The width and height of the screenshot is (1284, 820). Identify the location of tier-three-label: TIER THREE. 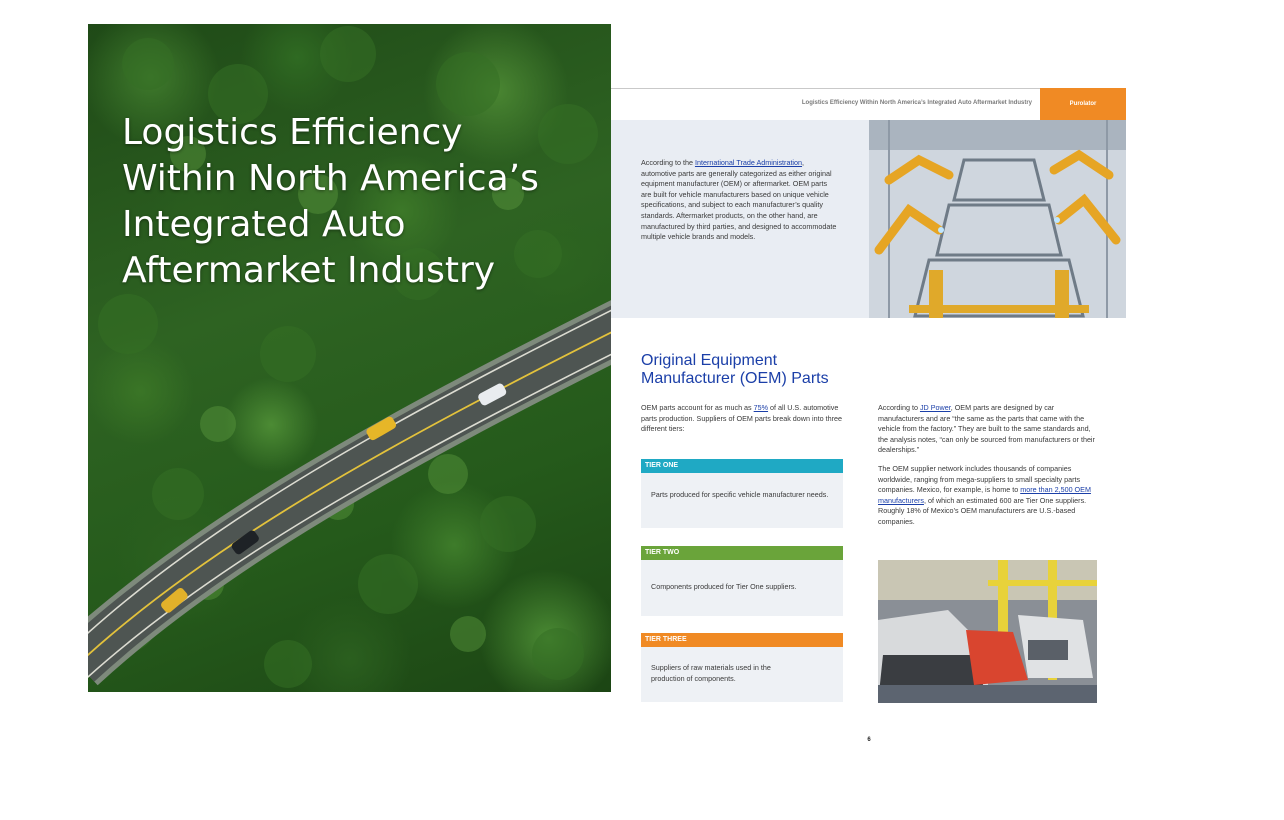
(742, 640).